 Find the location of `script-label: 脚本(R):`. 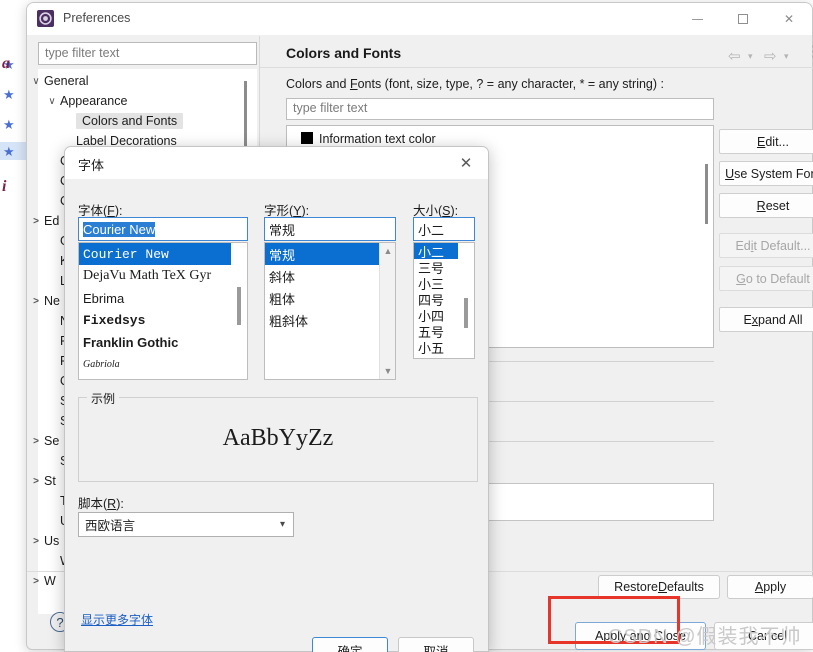

script-label: 脚本(R): is located at coordinates (101, 504).